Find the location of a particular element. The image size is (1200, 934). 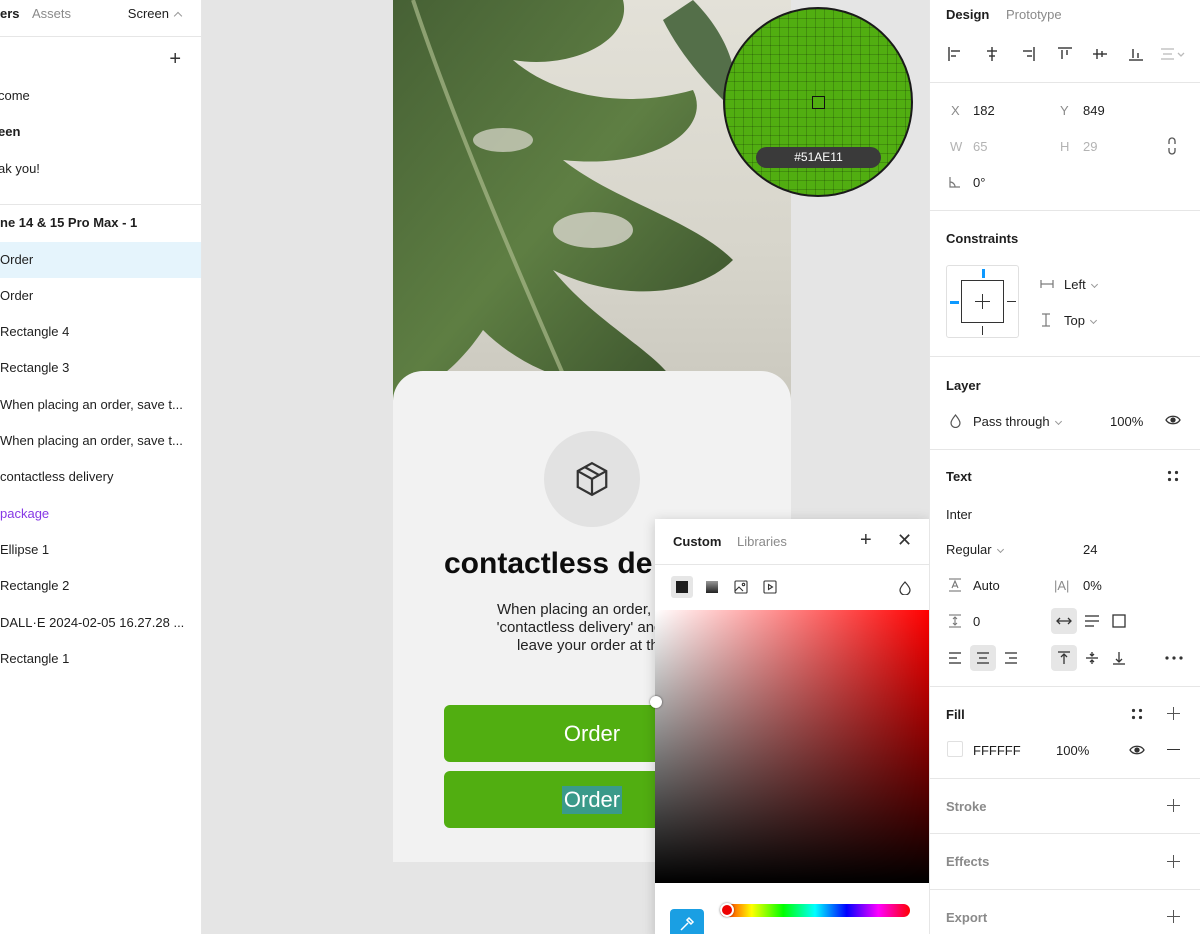

image-paint-button is located at coordinates (741, 587).